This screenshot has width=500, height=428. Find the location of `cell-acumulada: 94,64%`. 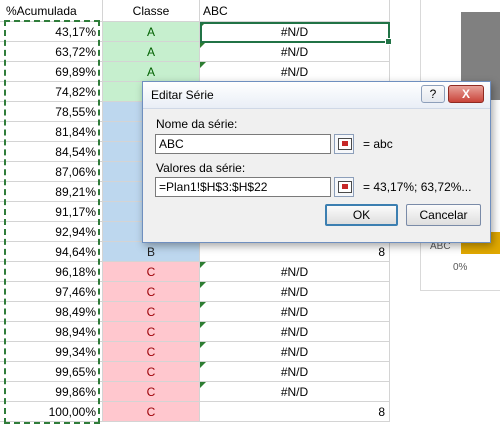

cell-acumulada: 94,64% is located at coordinates (51, 252).